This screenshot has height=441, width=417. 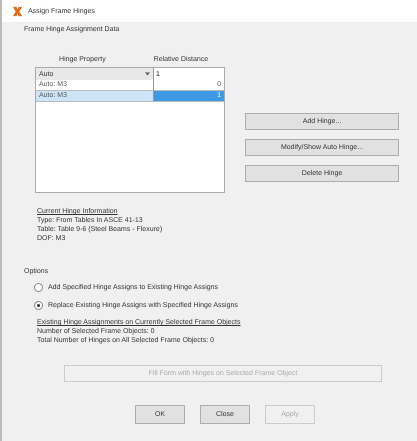 I want to click on app-icon, so click(x=17, y=11).